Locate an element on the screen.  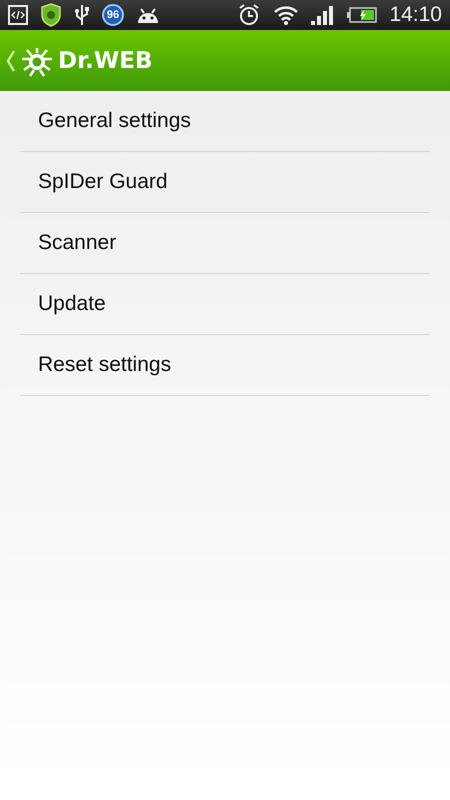
code-icon is located at coordinates (18, 15).